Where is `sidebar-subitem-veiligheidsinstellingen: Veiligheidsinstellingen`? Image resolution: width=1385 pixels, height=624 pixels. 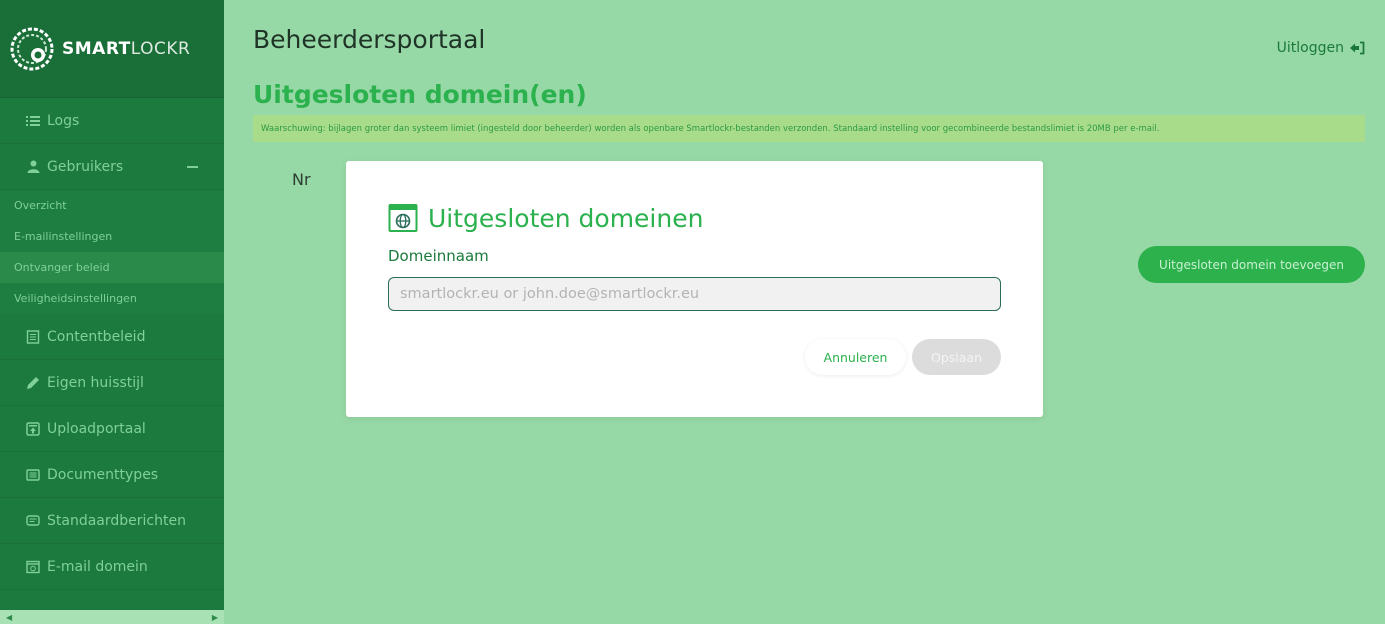
sidebar-subitem-veiligheidsinstellingen: Veiligheidsinstellingen is located at coordinates (112, 298).